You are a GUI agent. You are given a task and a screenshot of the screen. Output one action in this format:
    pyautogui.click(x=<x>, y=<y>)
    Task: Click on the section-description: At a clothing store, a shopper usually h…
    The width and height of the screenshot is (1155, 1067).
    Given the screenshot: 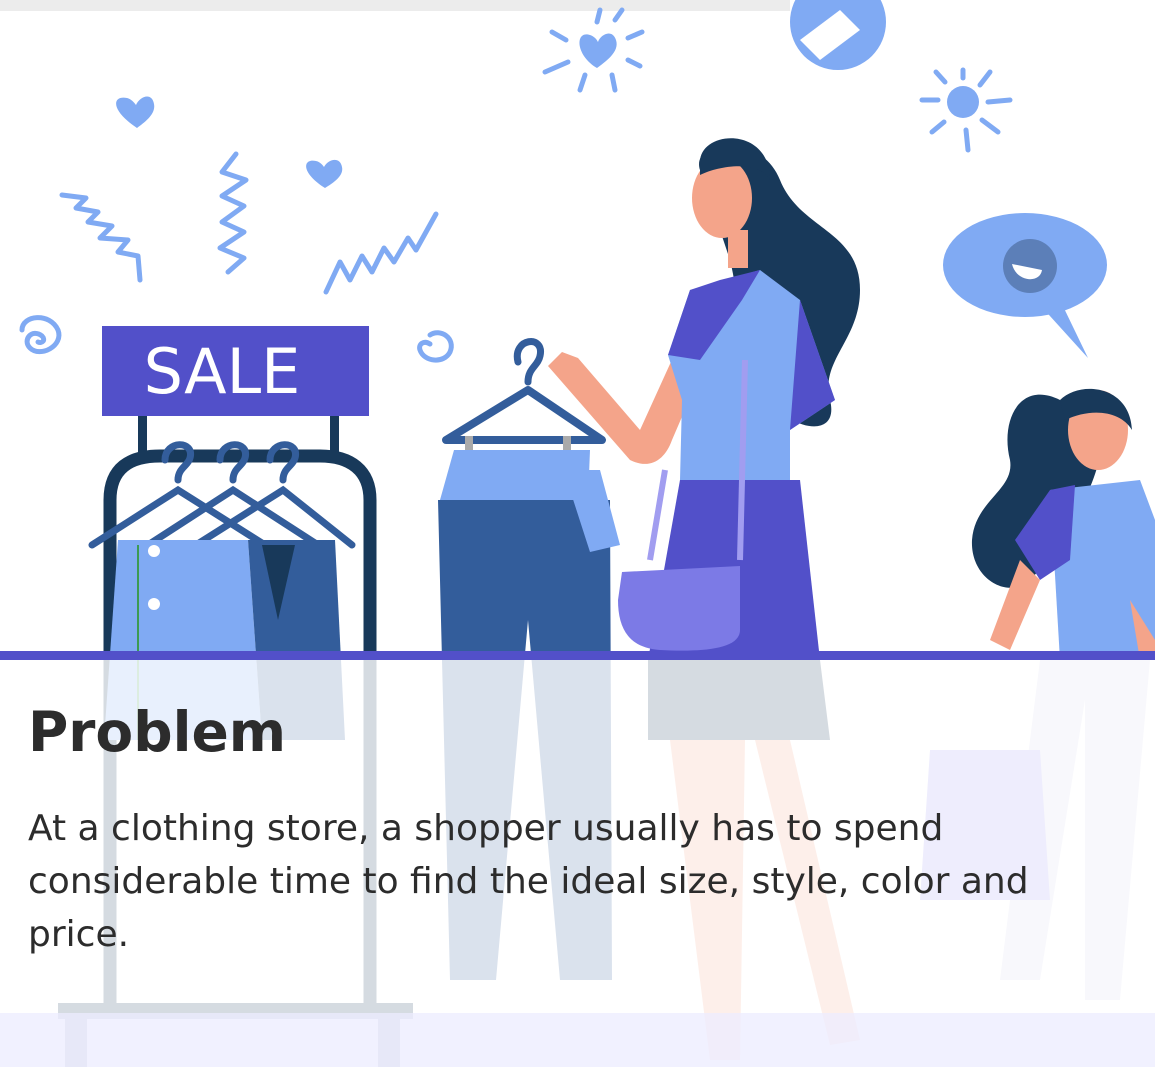 What is the action you would take?
    pyautogui.click(x=528, y=881)
    